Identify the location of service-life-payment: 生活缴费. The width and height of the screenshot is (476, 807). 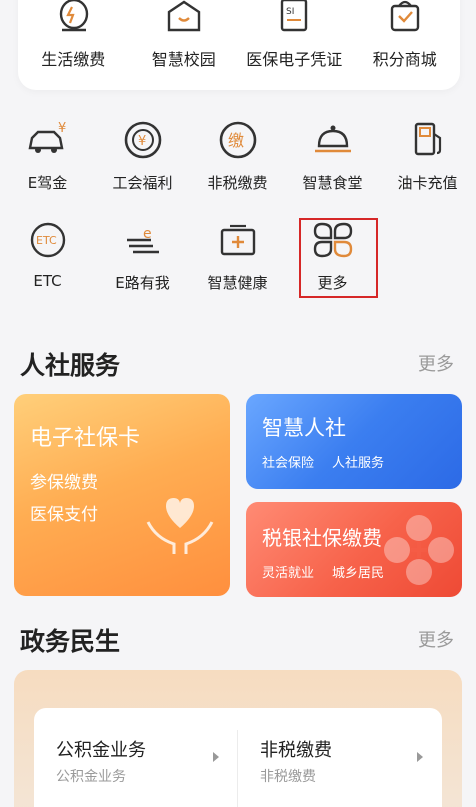
(73, 45).